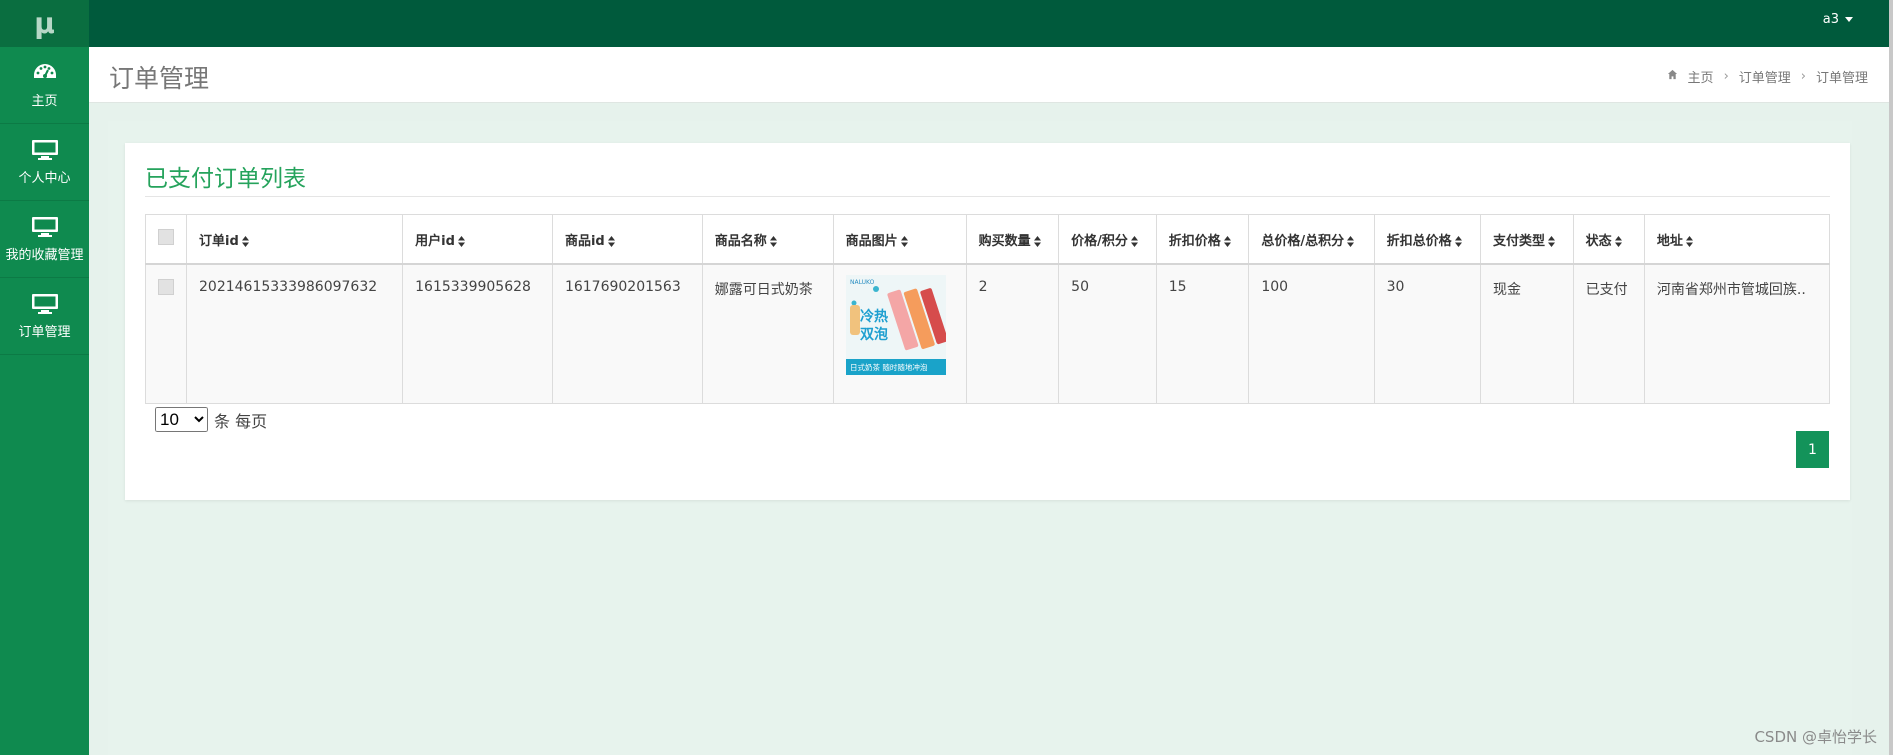 This screenshot has height=755, width=1893. Describe the element at coordinates (159, 78) in the screenshot. I see `page-title: 订单管理` at that location.